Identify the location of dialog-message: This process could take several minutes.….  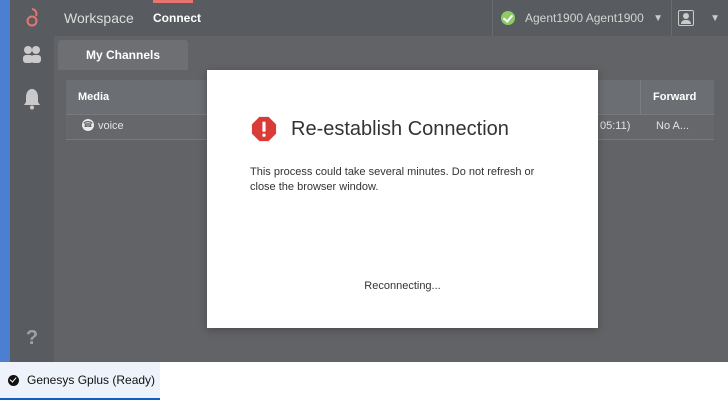
(392, 179).